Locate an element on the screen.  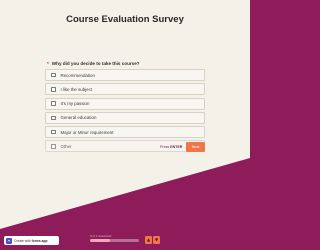
question-text: Why did you decide to take this course? is located at coordinates (95, 63).